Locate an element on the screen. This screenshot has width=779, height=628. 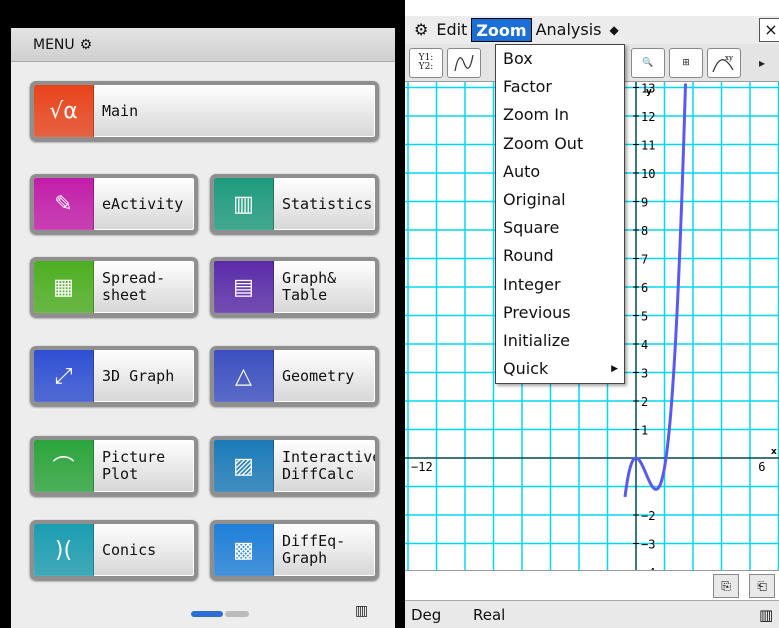
x-max-label: 6 is located at coordinates (761, 467).